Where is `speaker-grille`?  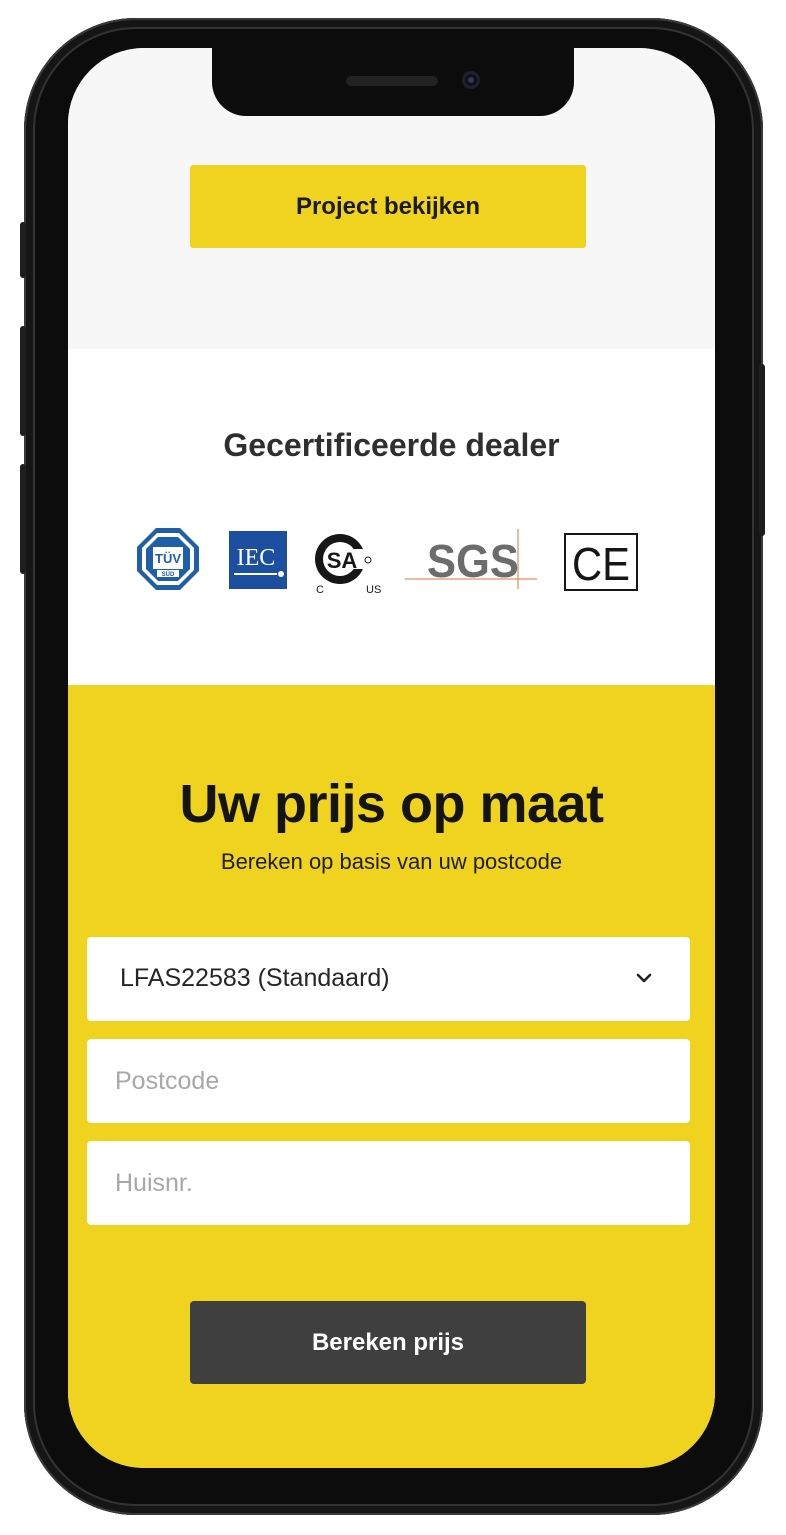
speaker-grille is located at coordinates (392, 81).